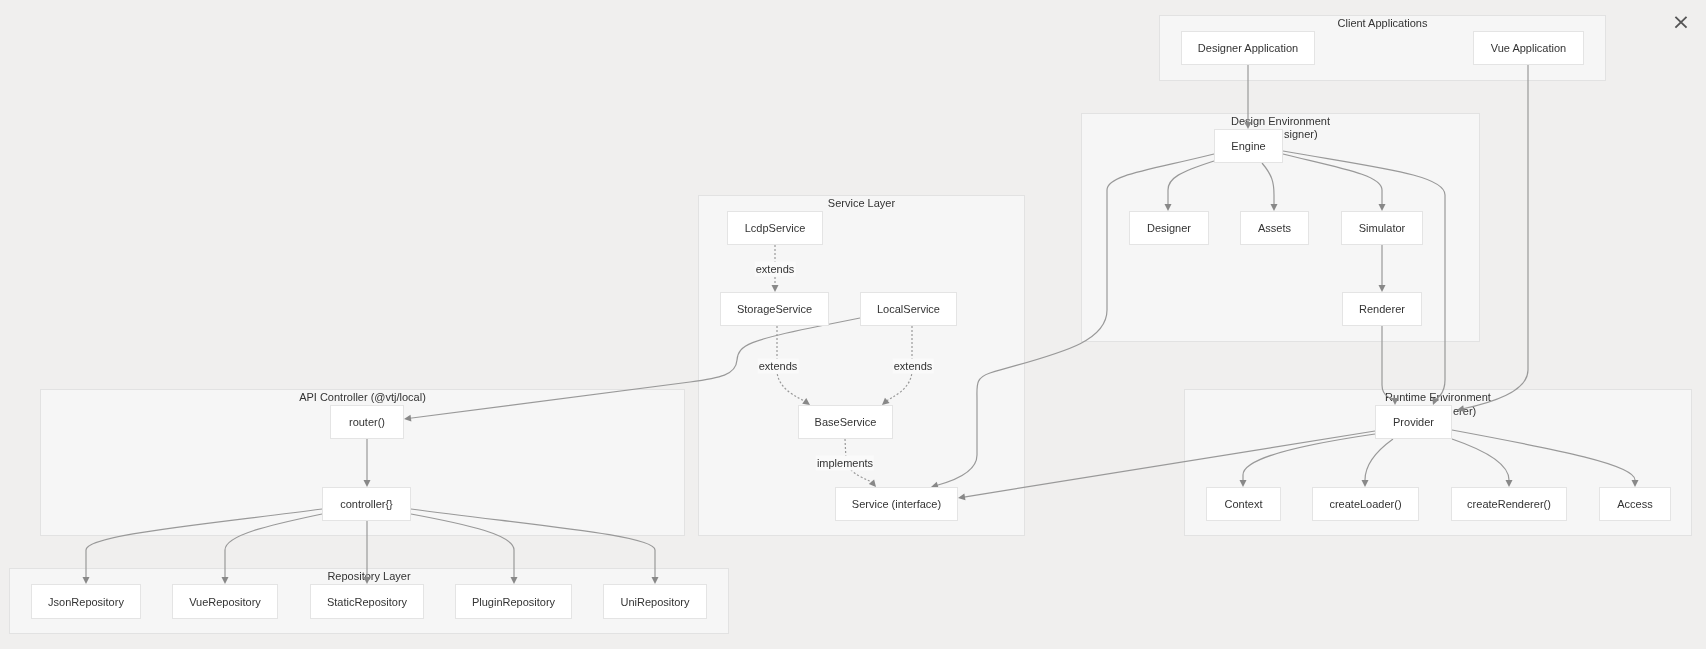 The image size is (1706, 649). I want to click on diagram-node: createRenderer(), so click(1509, 504).